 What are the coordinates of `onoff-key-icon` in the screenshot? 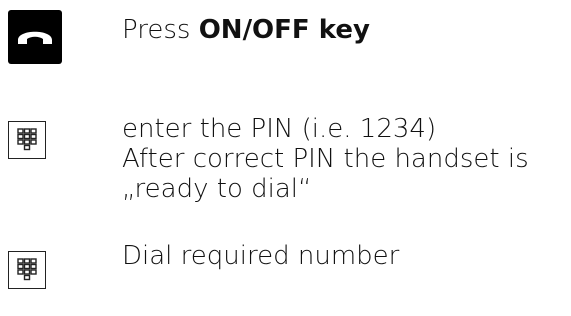 It's located at (35, 37).